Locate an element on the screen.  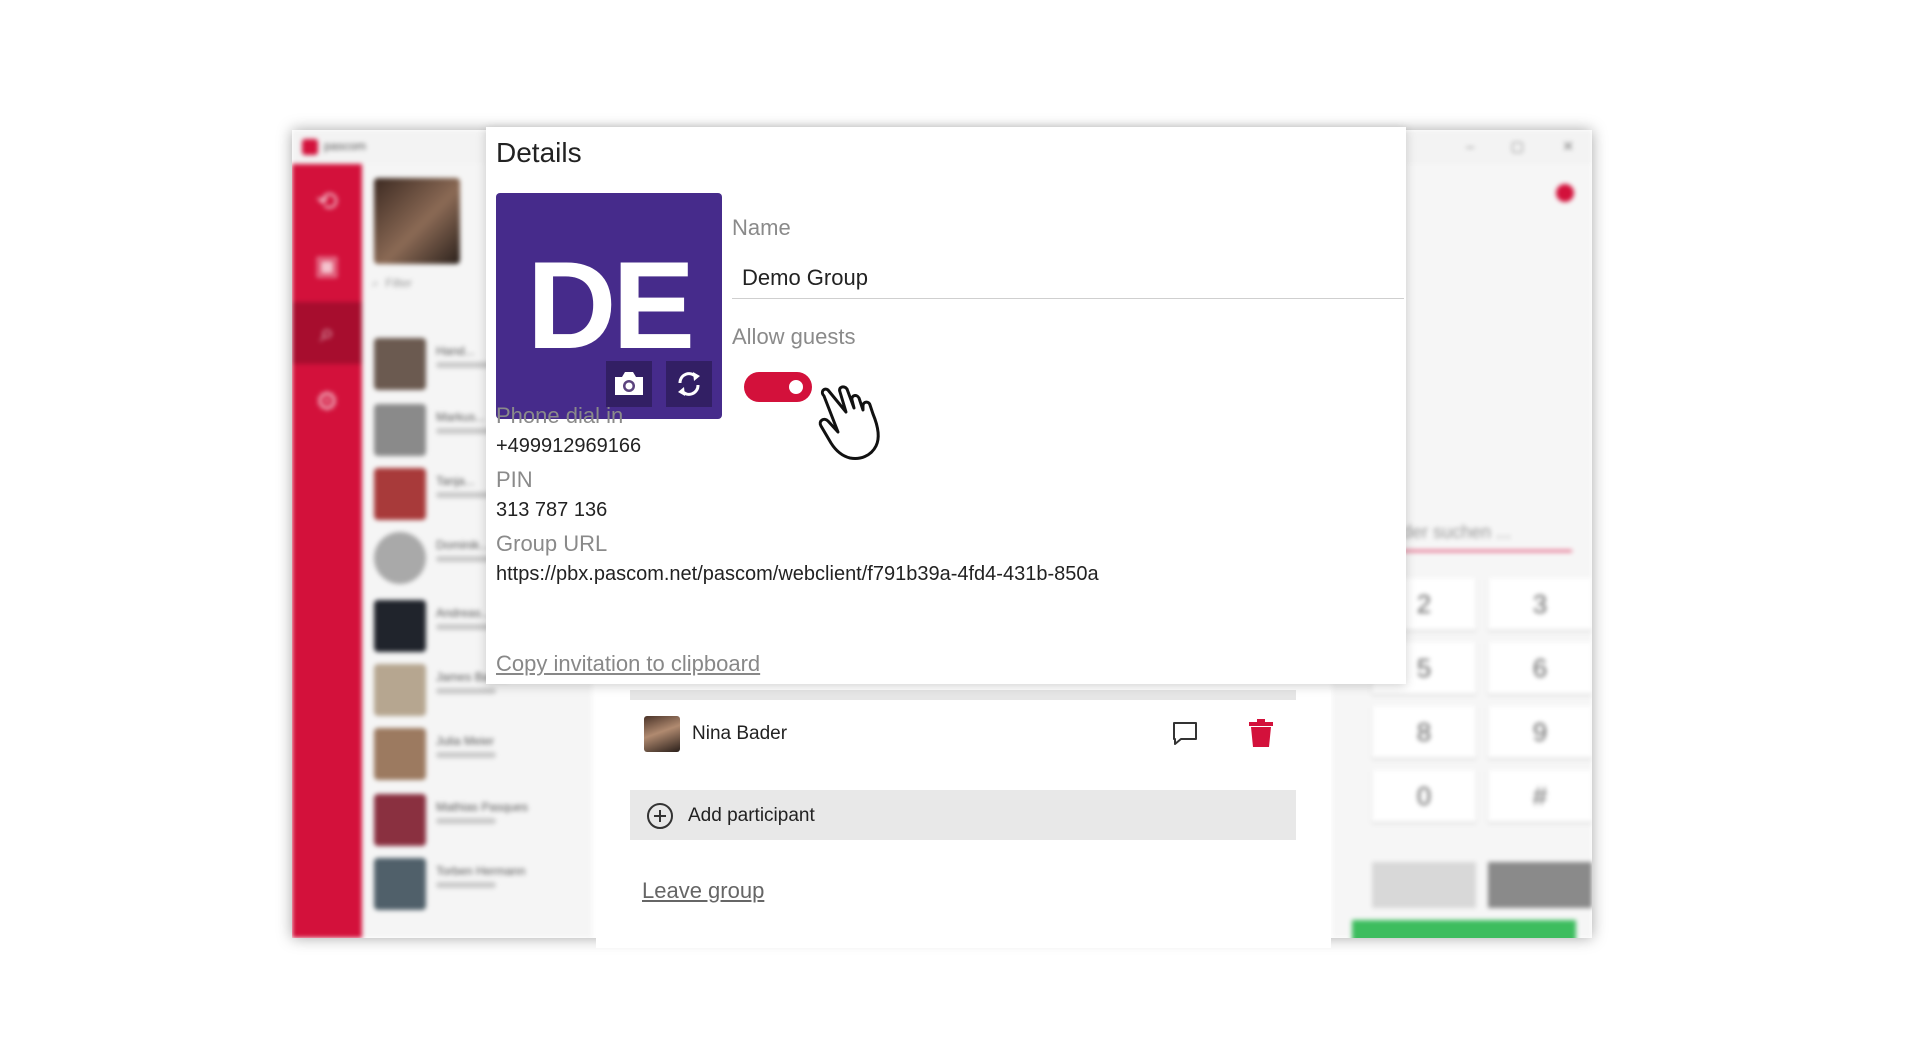
group-participants-panel: Nina Bader Add participant Leave group is located at coordinates (963, 819).